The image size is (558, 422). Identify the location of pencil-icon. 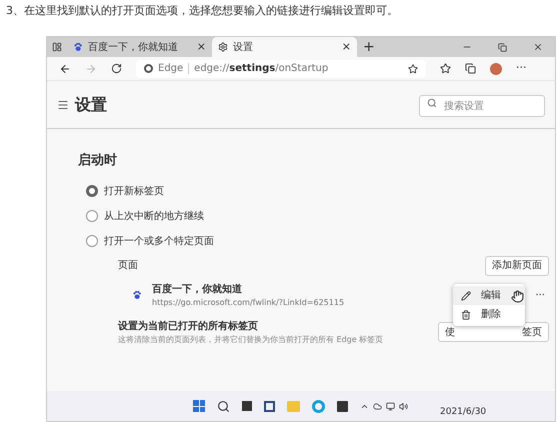
(466, 295).